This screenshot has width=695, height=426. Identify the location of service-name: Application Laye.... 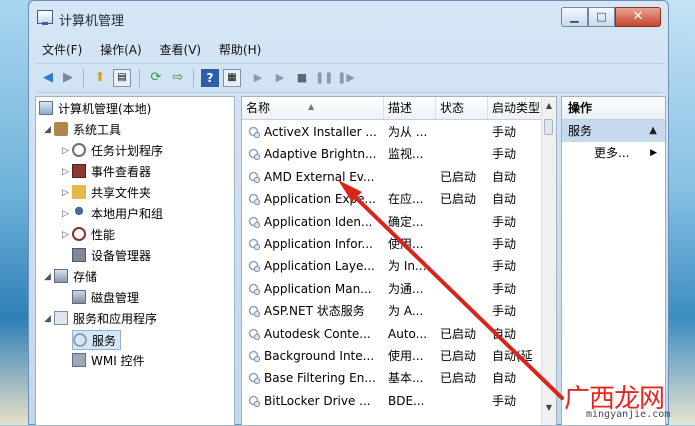
(319, 266).